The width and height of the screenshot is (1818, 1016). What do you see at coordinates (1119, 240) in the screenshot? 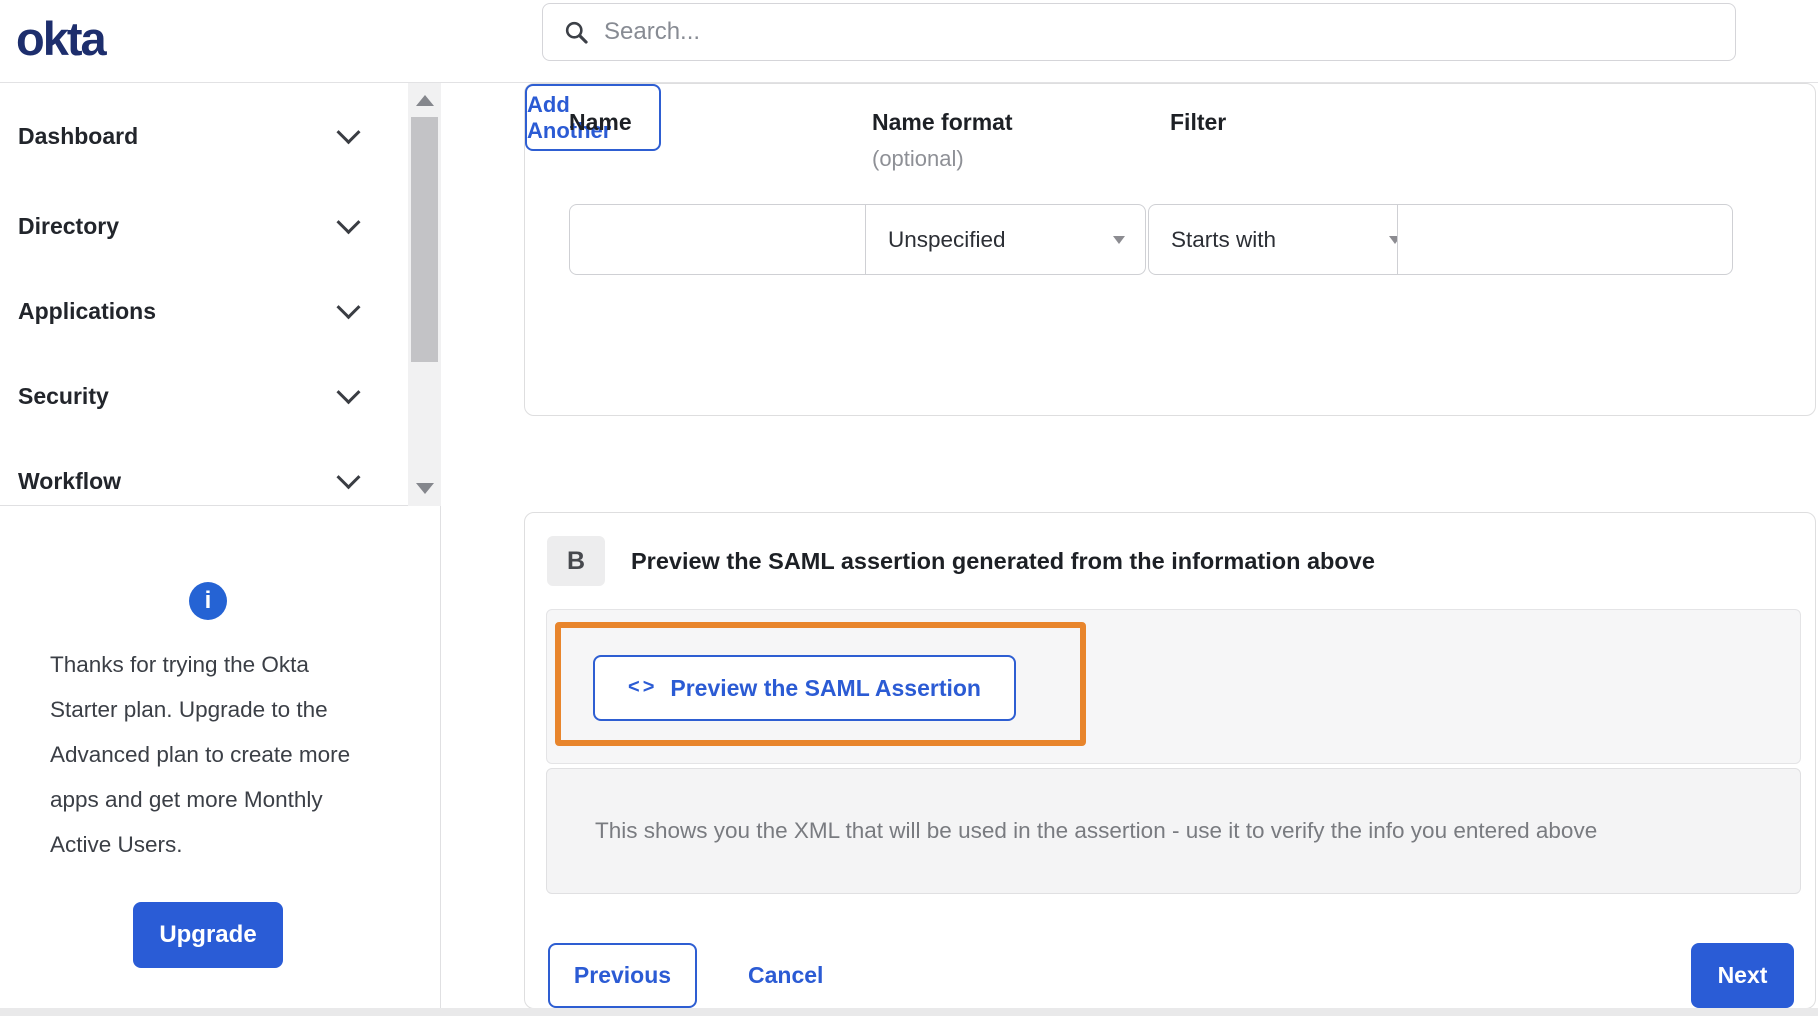
I see `dropdown-caret-icon` at bounding box center [1119, 240].